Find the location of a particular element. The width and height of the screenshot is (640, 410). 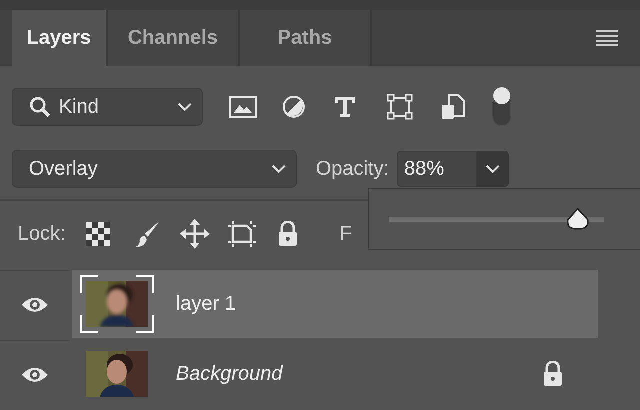

opacity-field: 88% is located at coordinates (437, 169).